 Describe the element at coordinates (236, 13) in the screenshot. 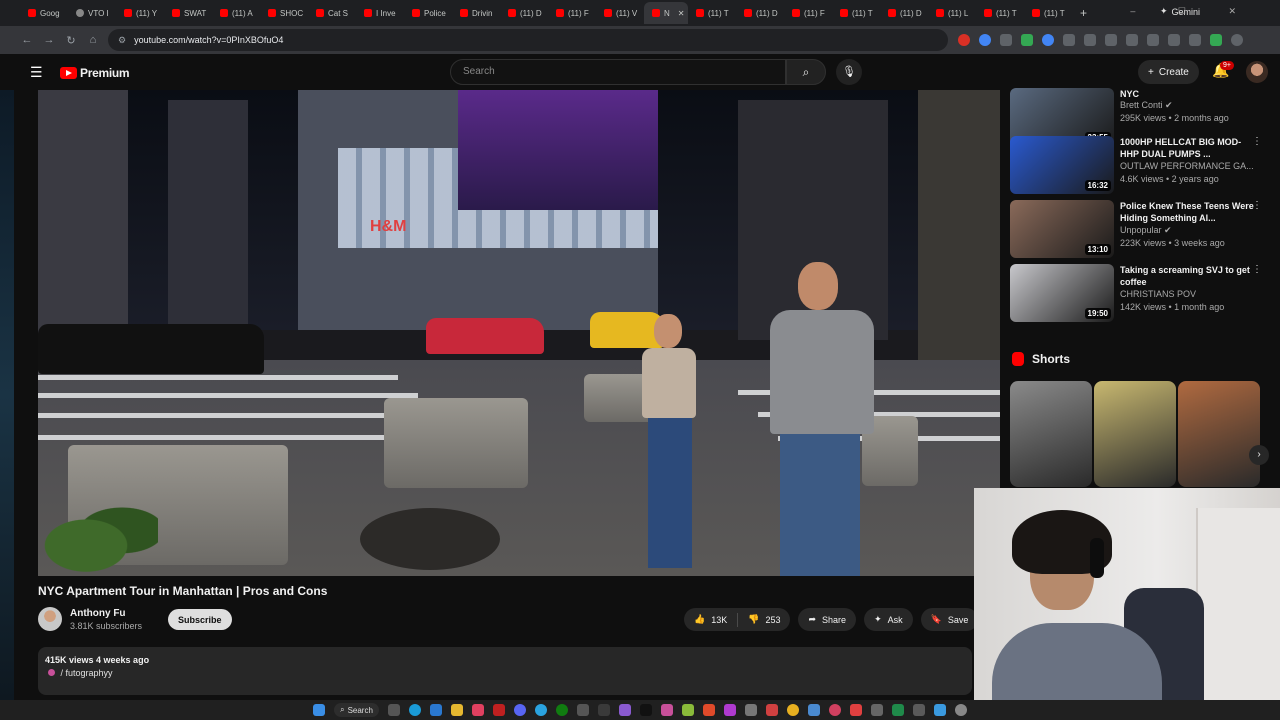

I see `browser-tab: (11) A` at that location.